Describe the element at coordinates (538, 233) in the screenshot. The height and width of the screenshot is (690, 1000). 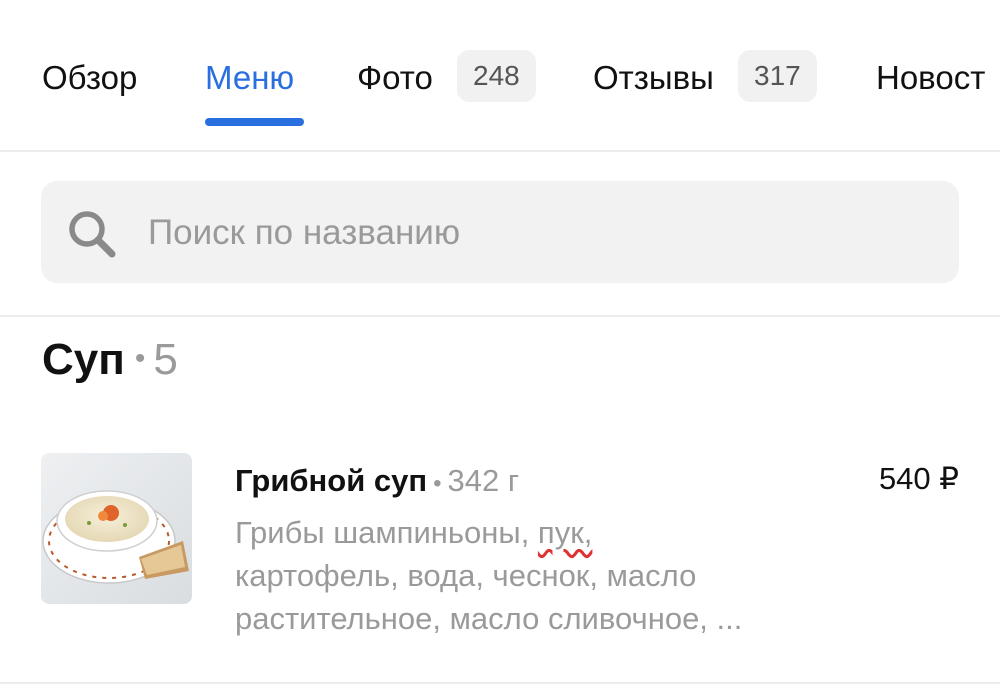
I see `search-input` at that location.